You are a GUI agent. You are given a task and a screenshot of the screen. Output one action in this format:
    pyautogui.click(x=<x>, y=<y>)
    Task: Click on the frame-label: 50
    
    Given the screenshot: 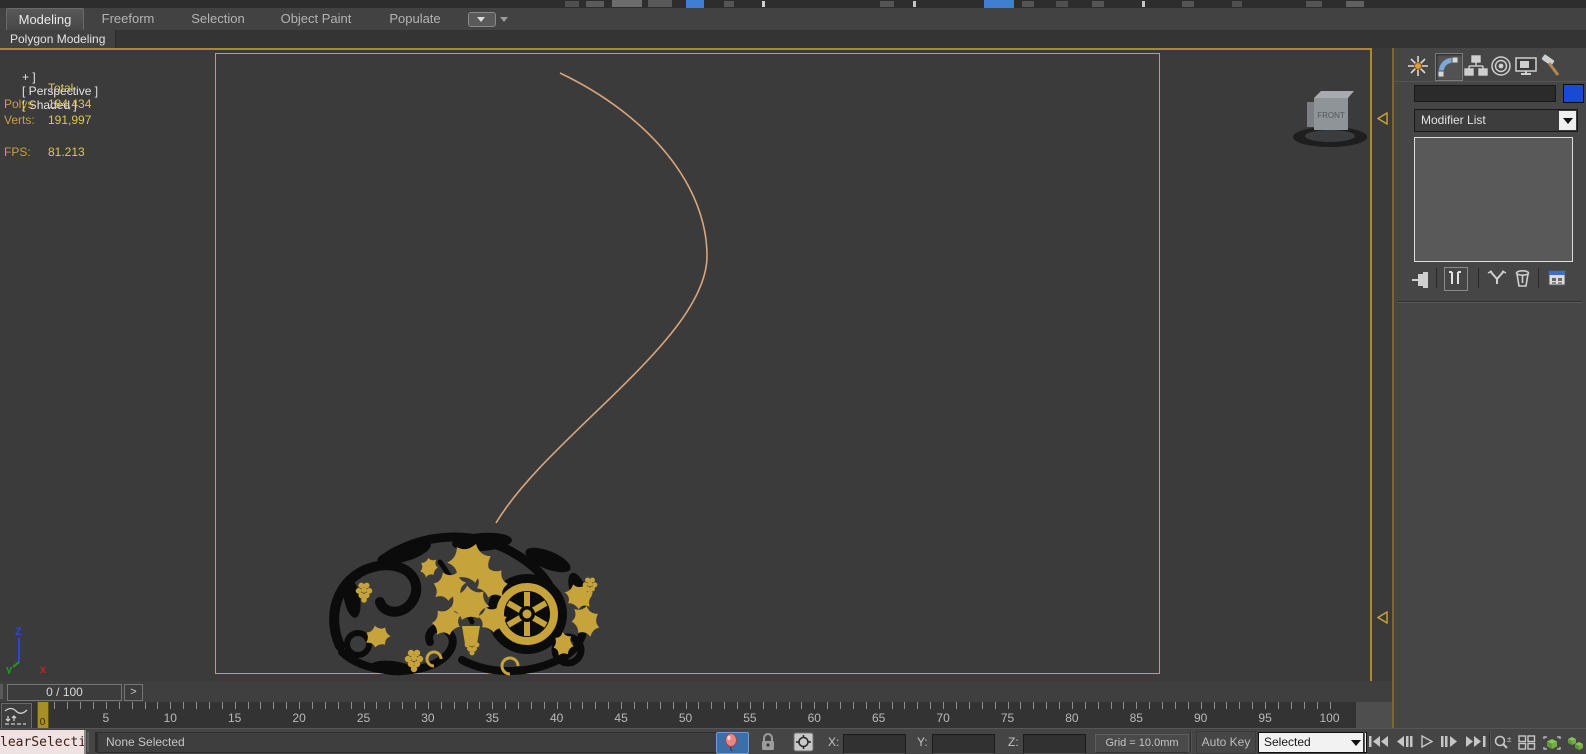 What is the action you would take?
    pyautogui.click(x=685, y=718)
    